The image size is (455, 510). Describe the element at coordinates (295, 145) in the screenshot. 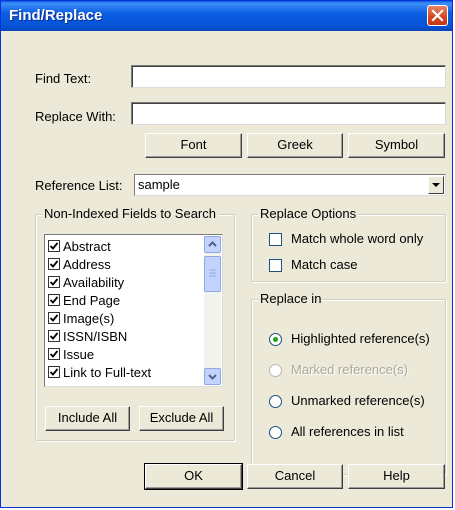

I see `greek-button: Greek` at that location.